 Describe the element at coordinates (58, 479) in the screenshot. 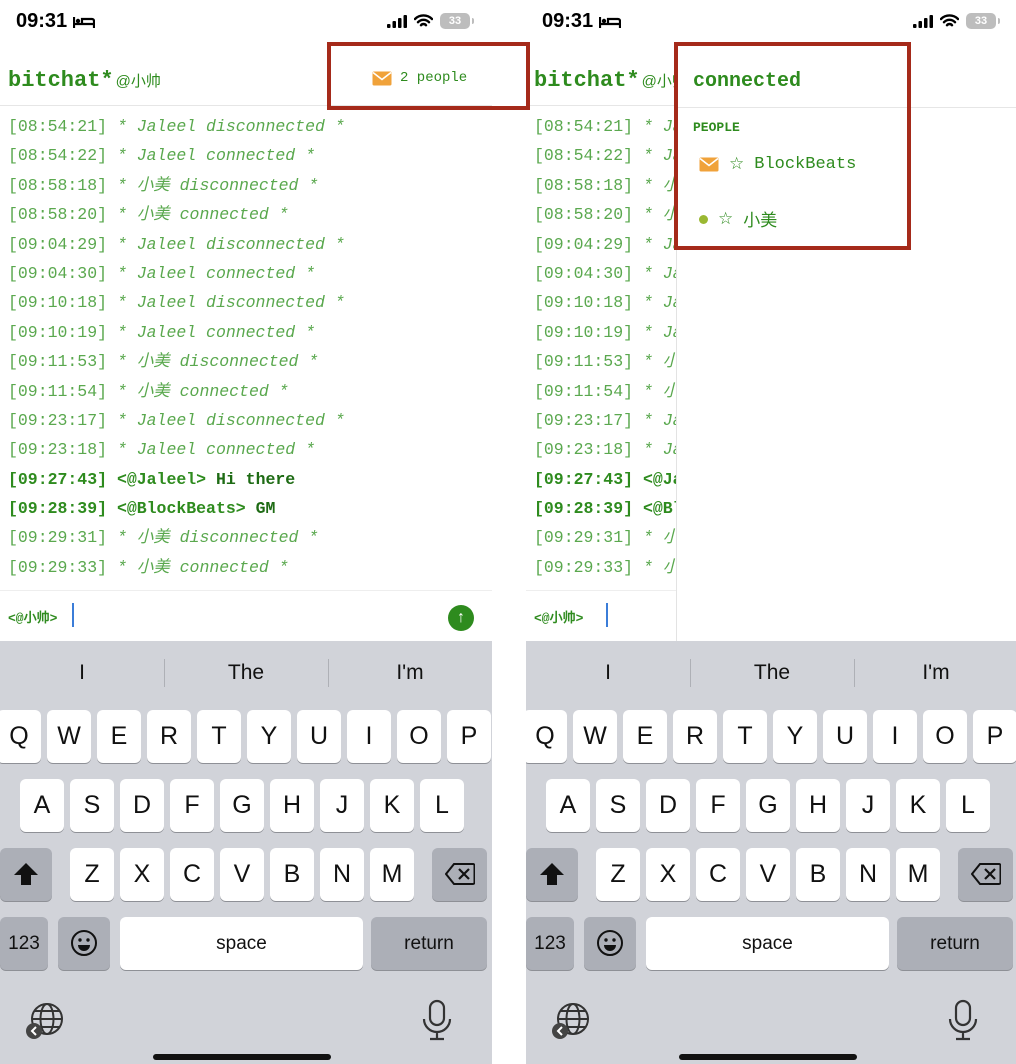

I see `message-timestamp: [09:27:43]` at that location.